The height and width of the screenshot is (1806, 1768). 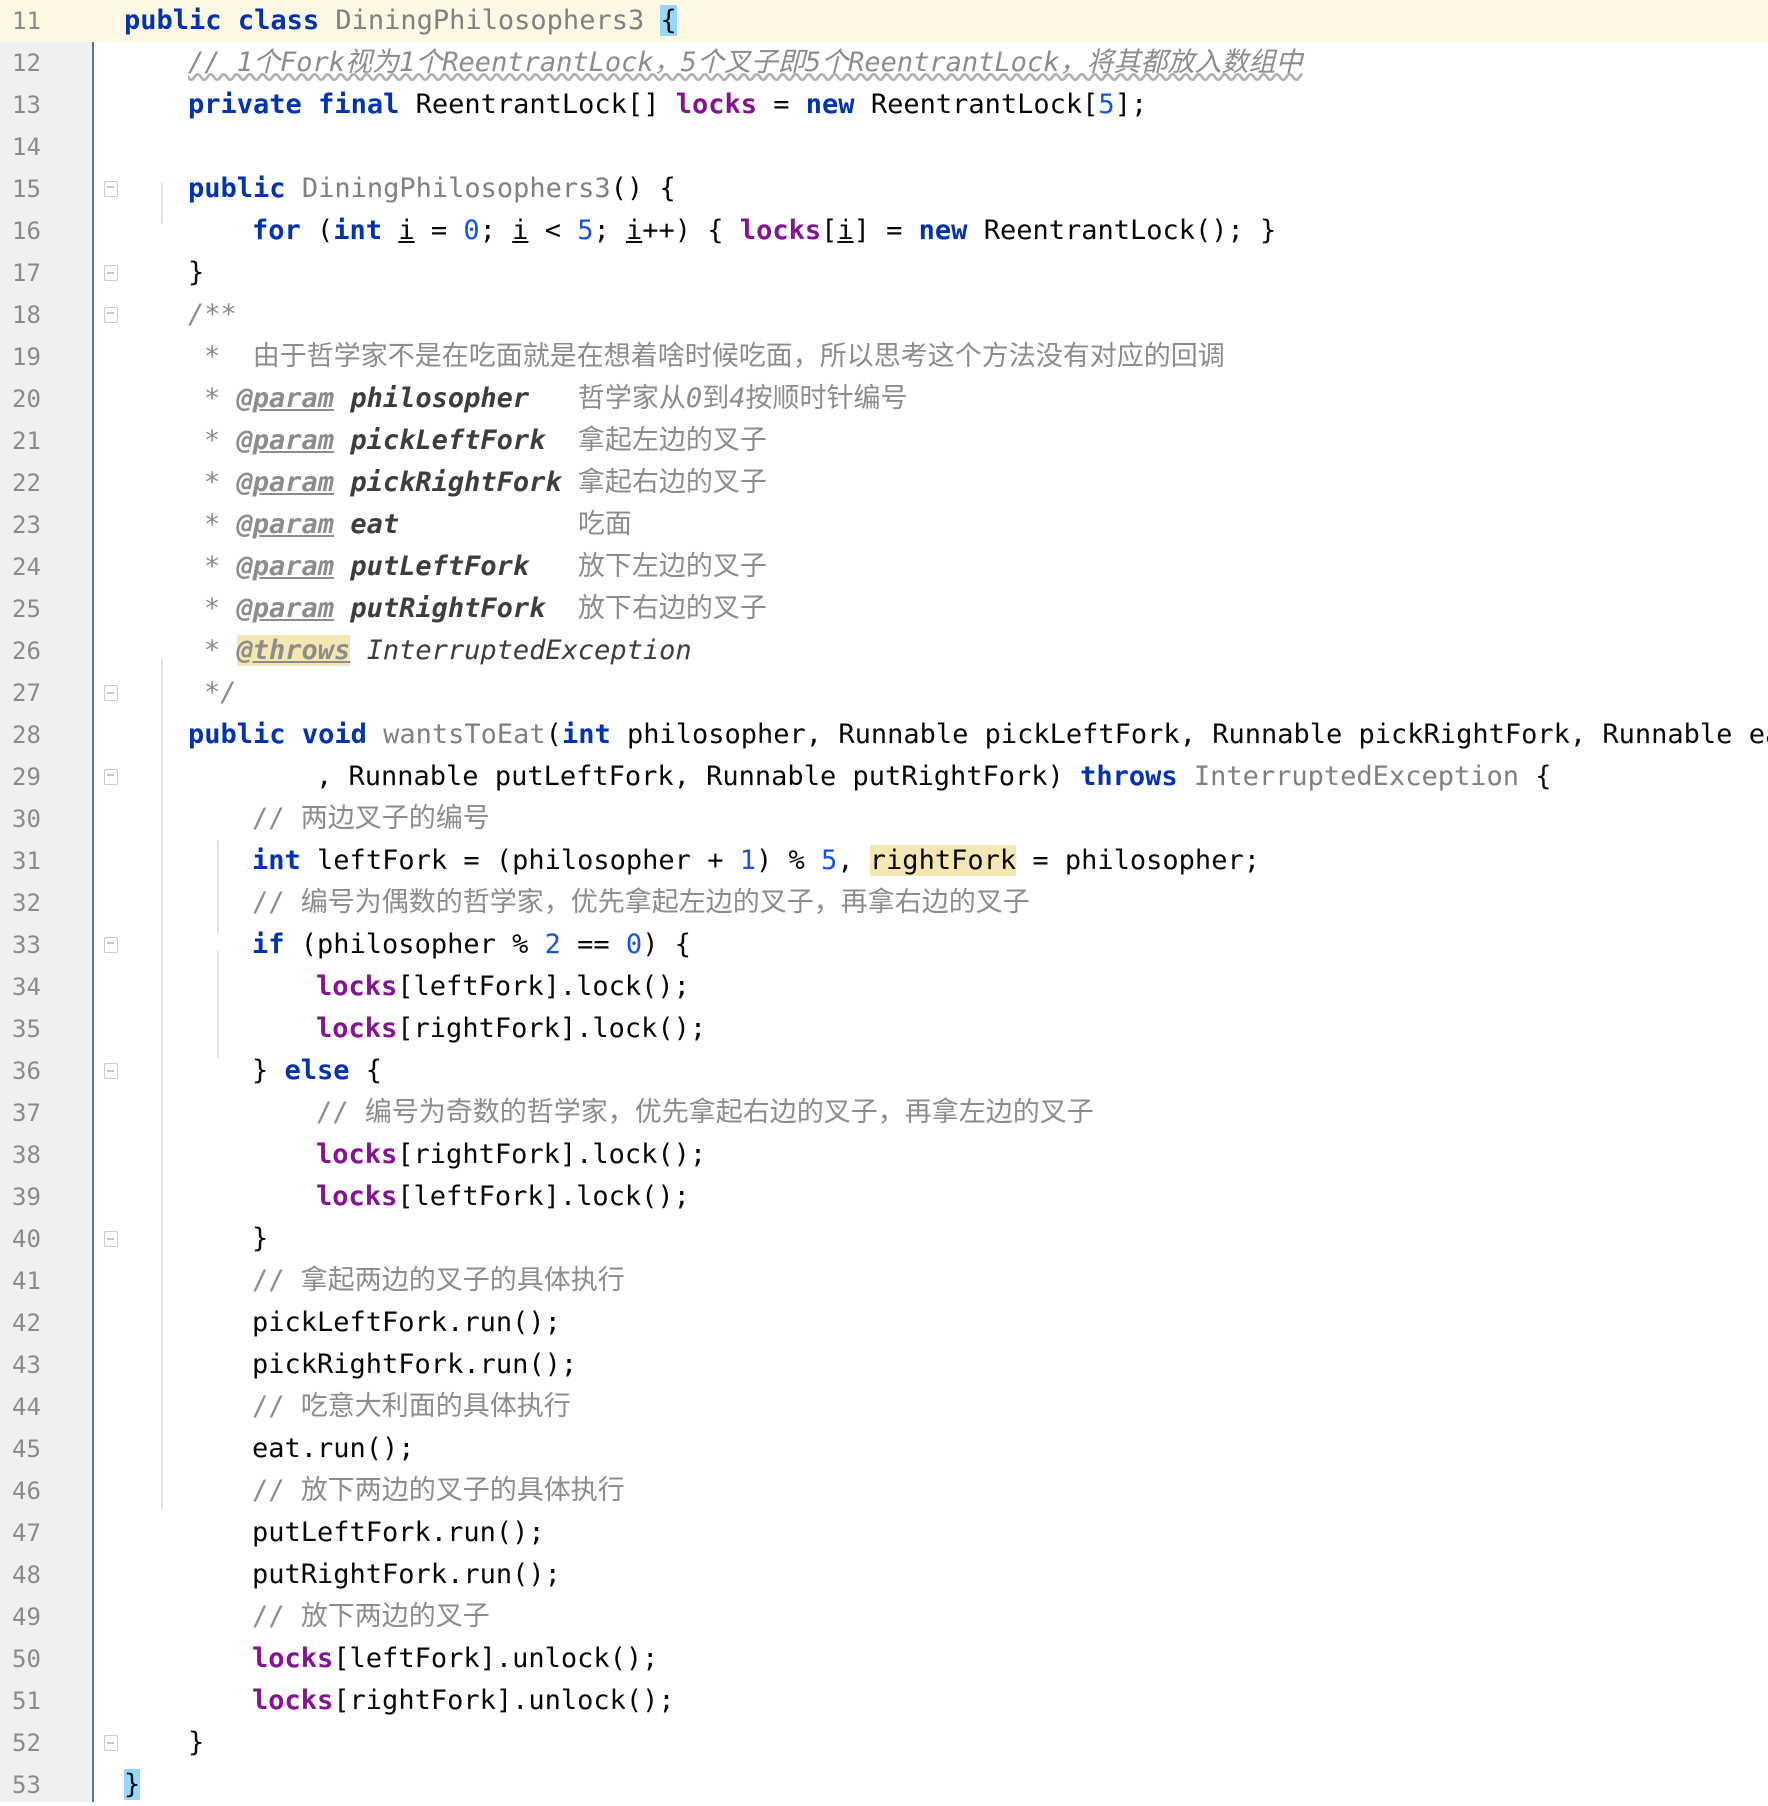 I want to click on code-line: 36 } else {, so click(x=884, y=1071).